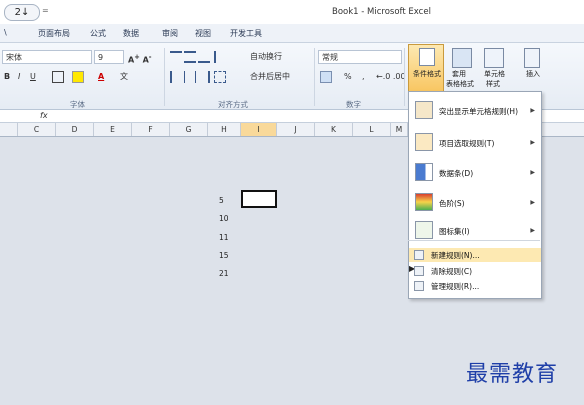 Image resolution: width=584 pixels, height=405 pixels. What do you see at coordinates (45, 10) in the screenshot?
I see `quick-access-dropdown-icon: =` at bounding box center [45, 10].